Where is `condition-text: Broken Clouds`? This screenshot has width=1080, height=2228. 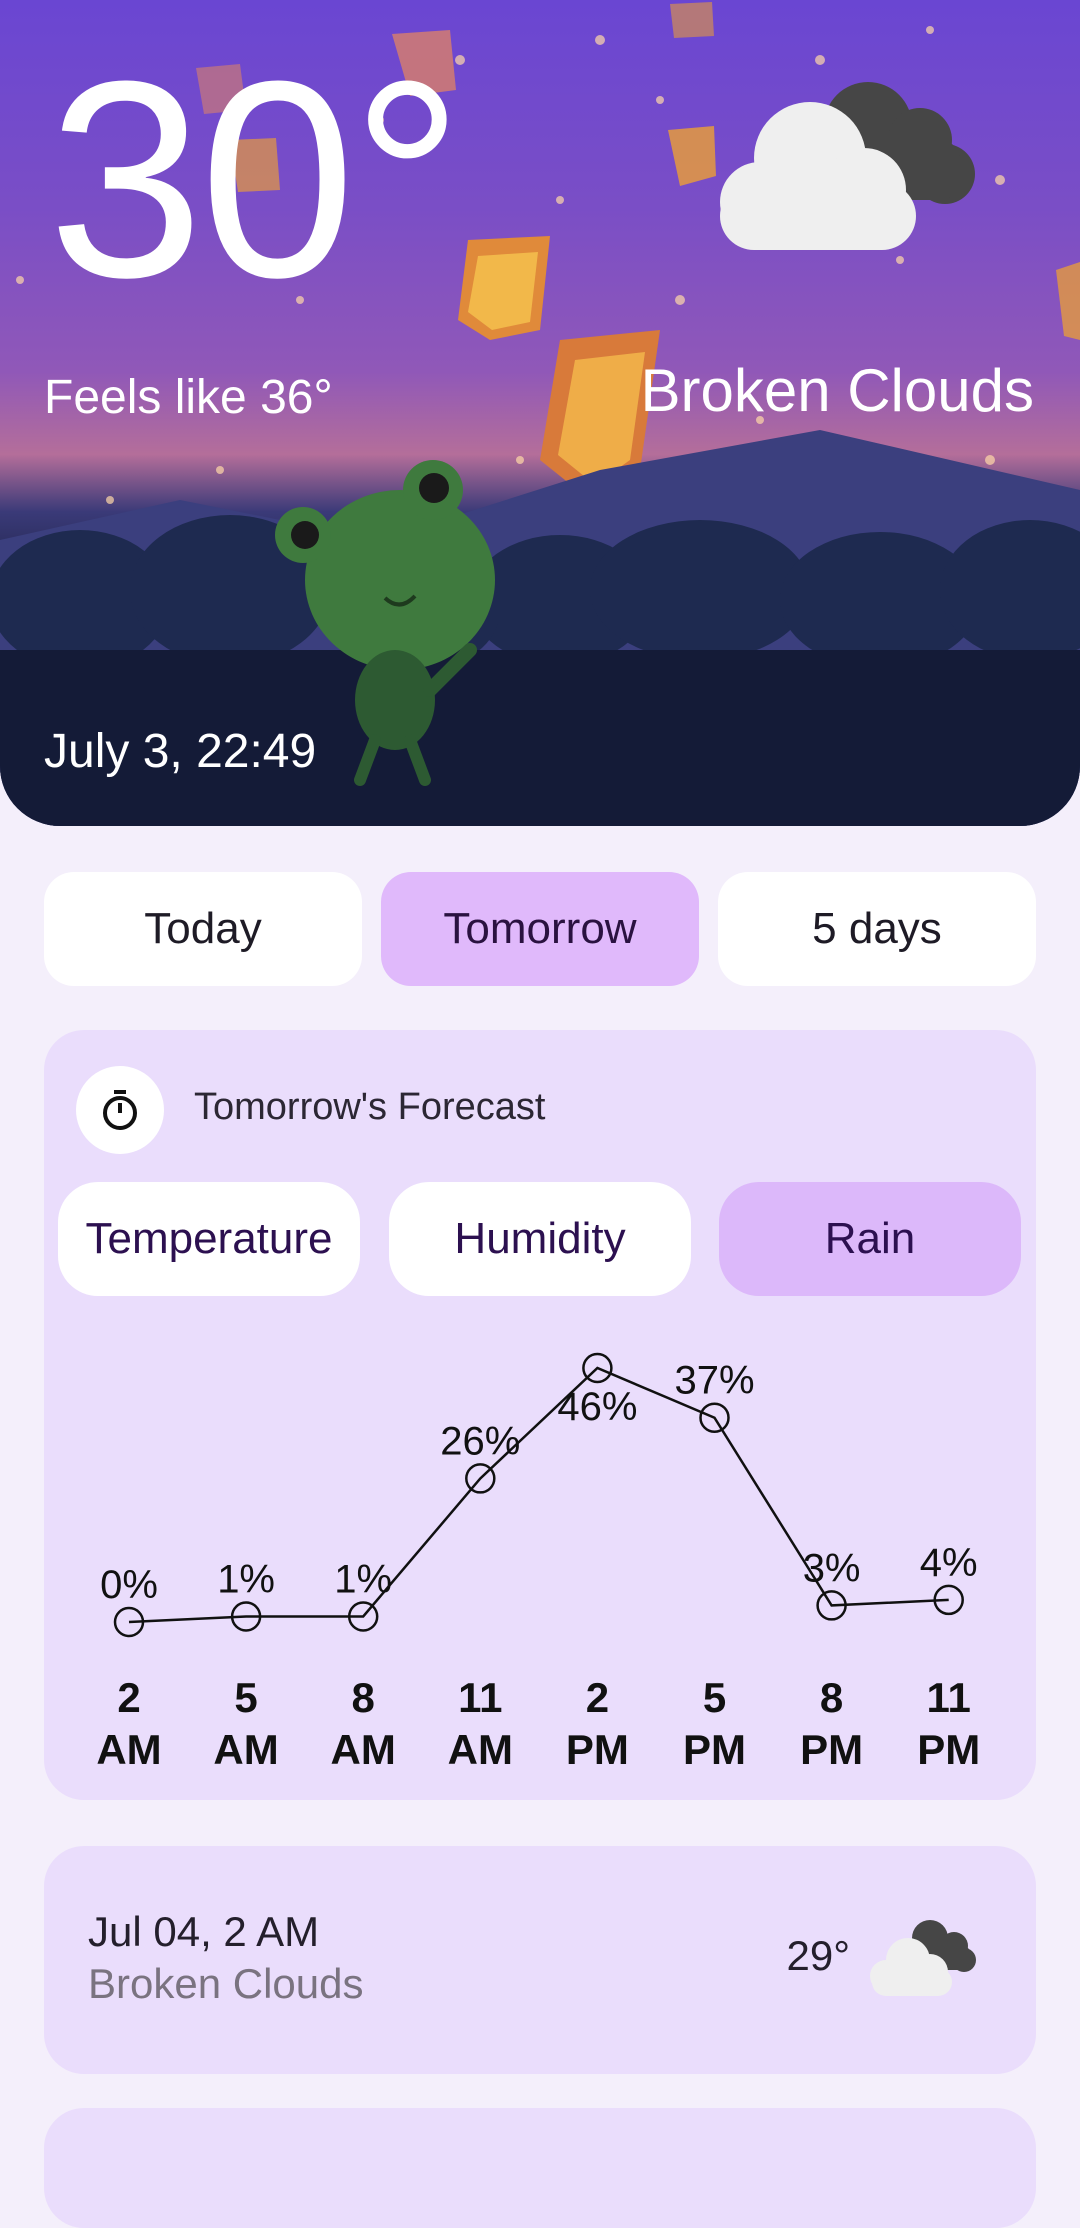
condition-text: Broken Clouds is located at coordinates (837, 390).